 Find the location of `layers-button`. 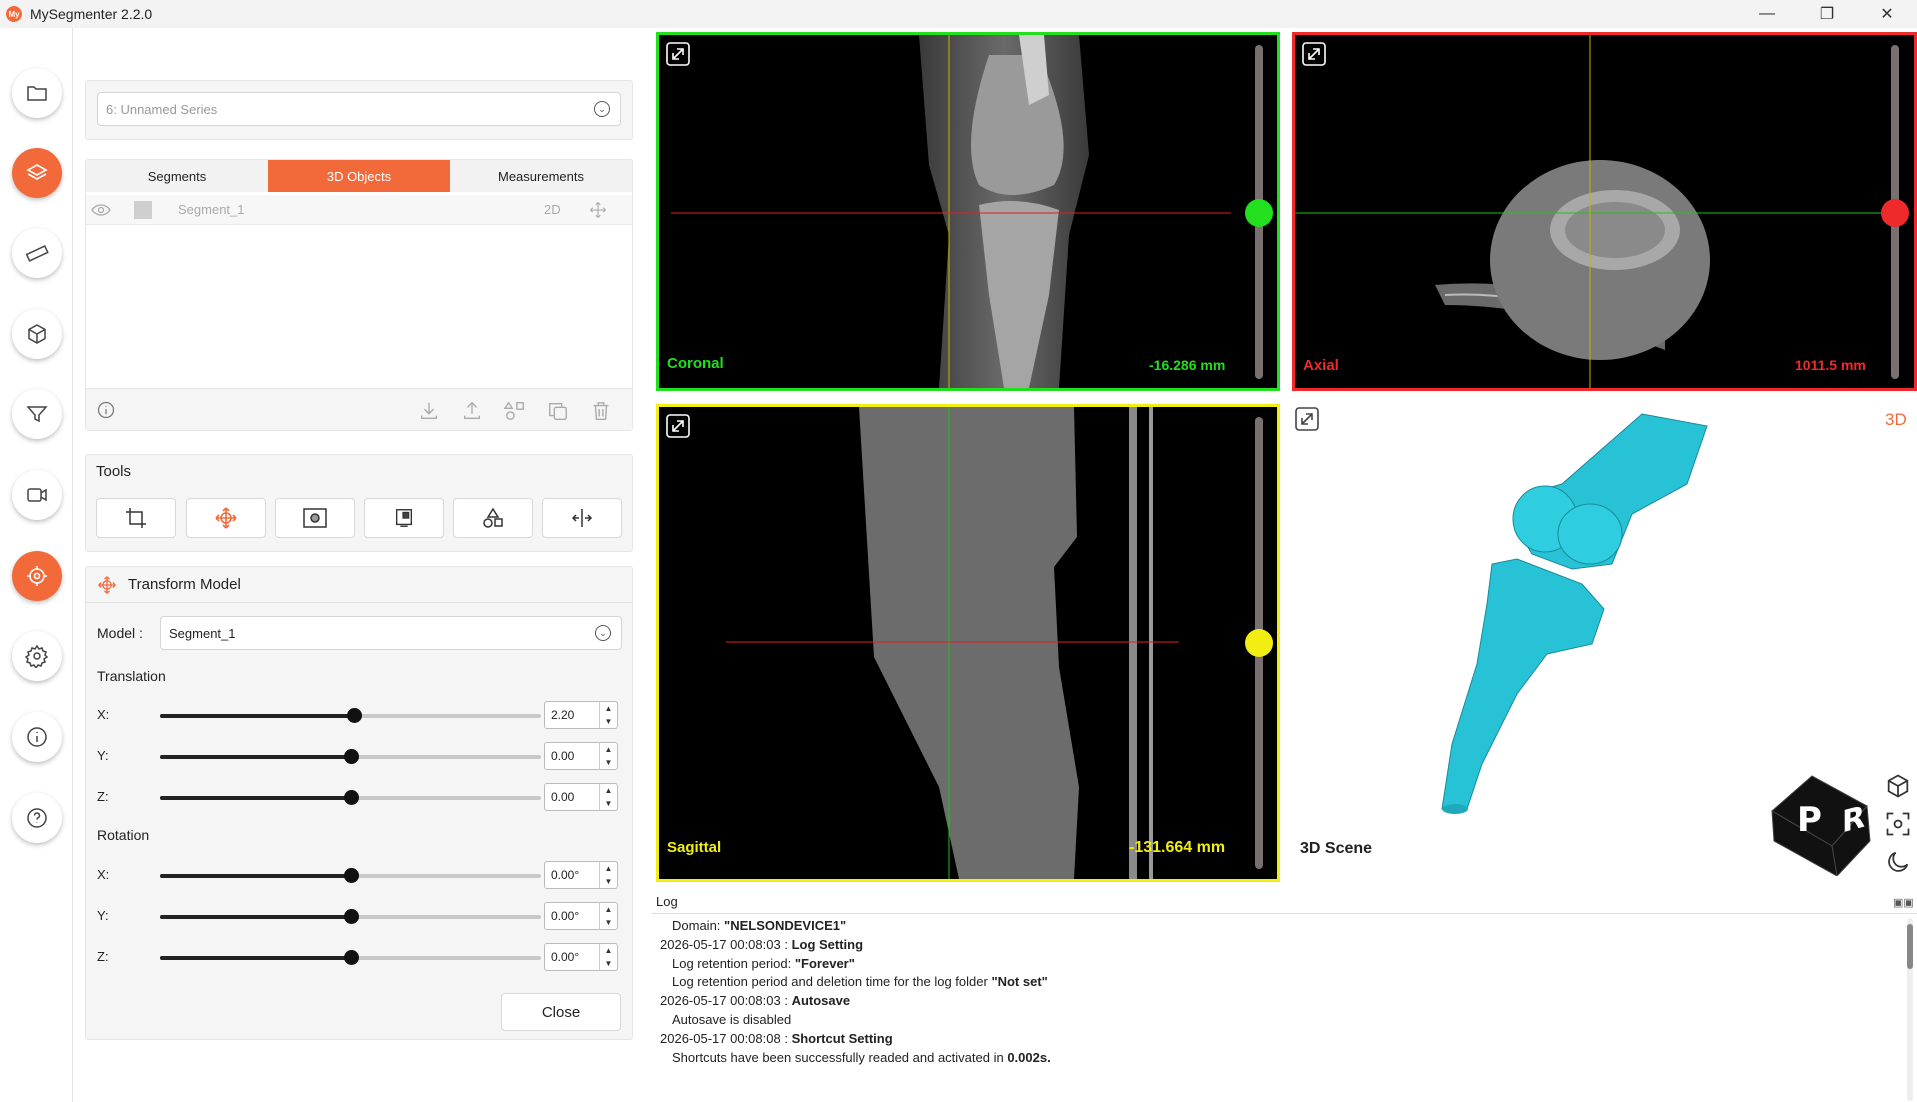

layers-button is located at coordinates (37, 173).